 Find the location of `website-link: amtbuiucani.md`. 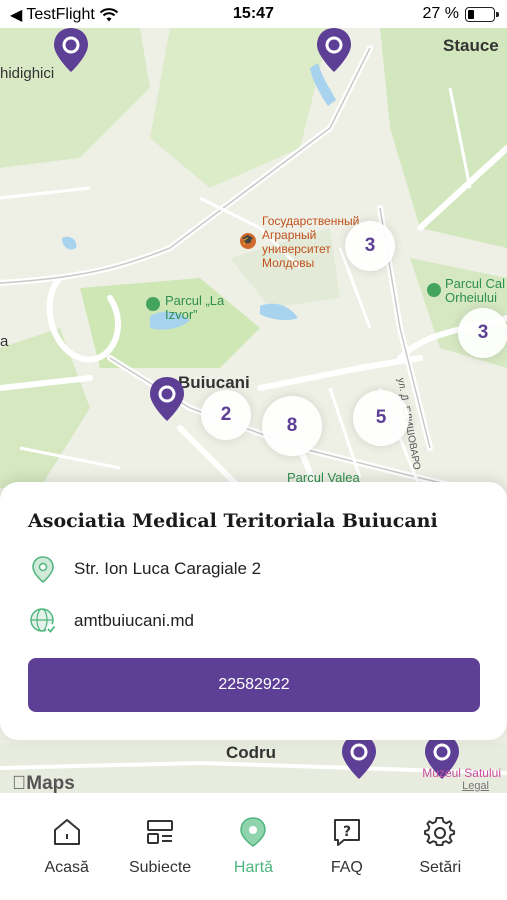

website-link: amtbuiucani.md is located at coordinates (134, 621).